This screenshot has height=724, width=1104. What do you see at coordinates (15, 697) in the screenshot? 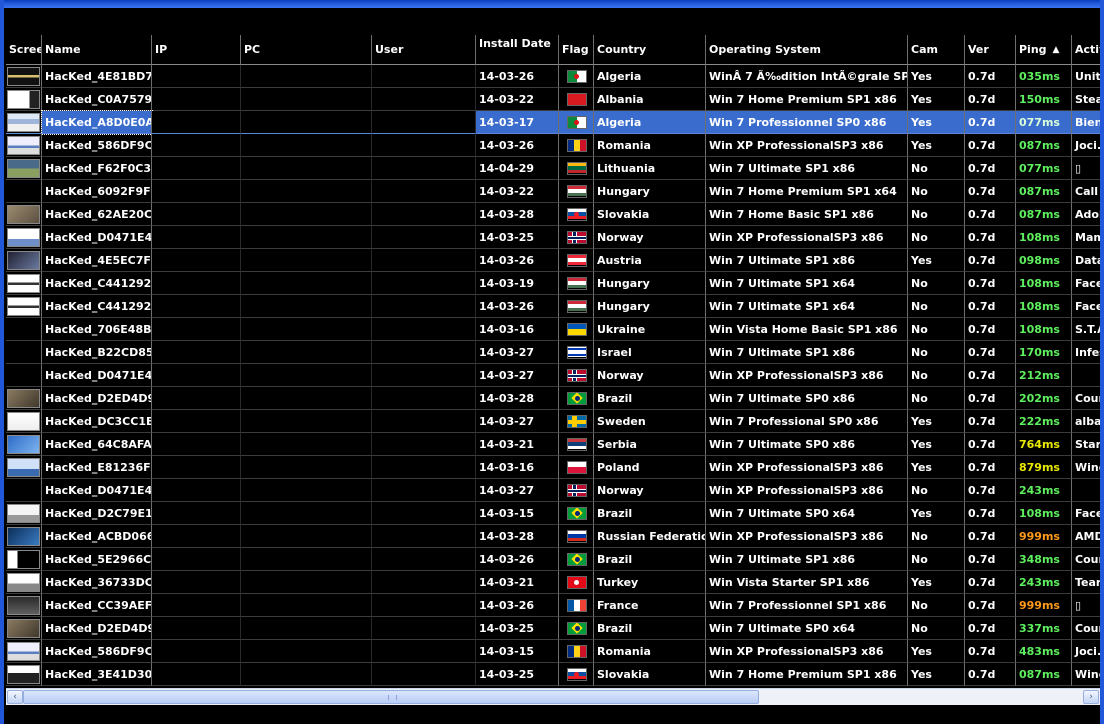
I see `scroll-left-button: ‹` at bounding box center [15, 697].